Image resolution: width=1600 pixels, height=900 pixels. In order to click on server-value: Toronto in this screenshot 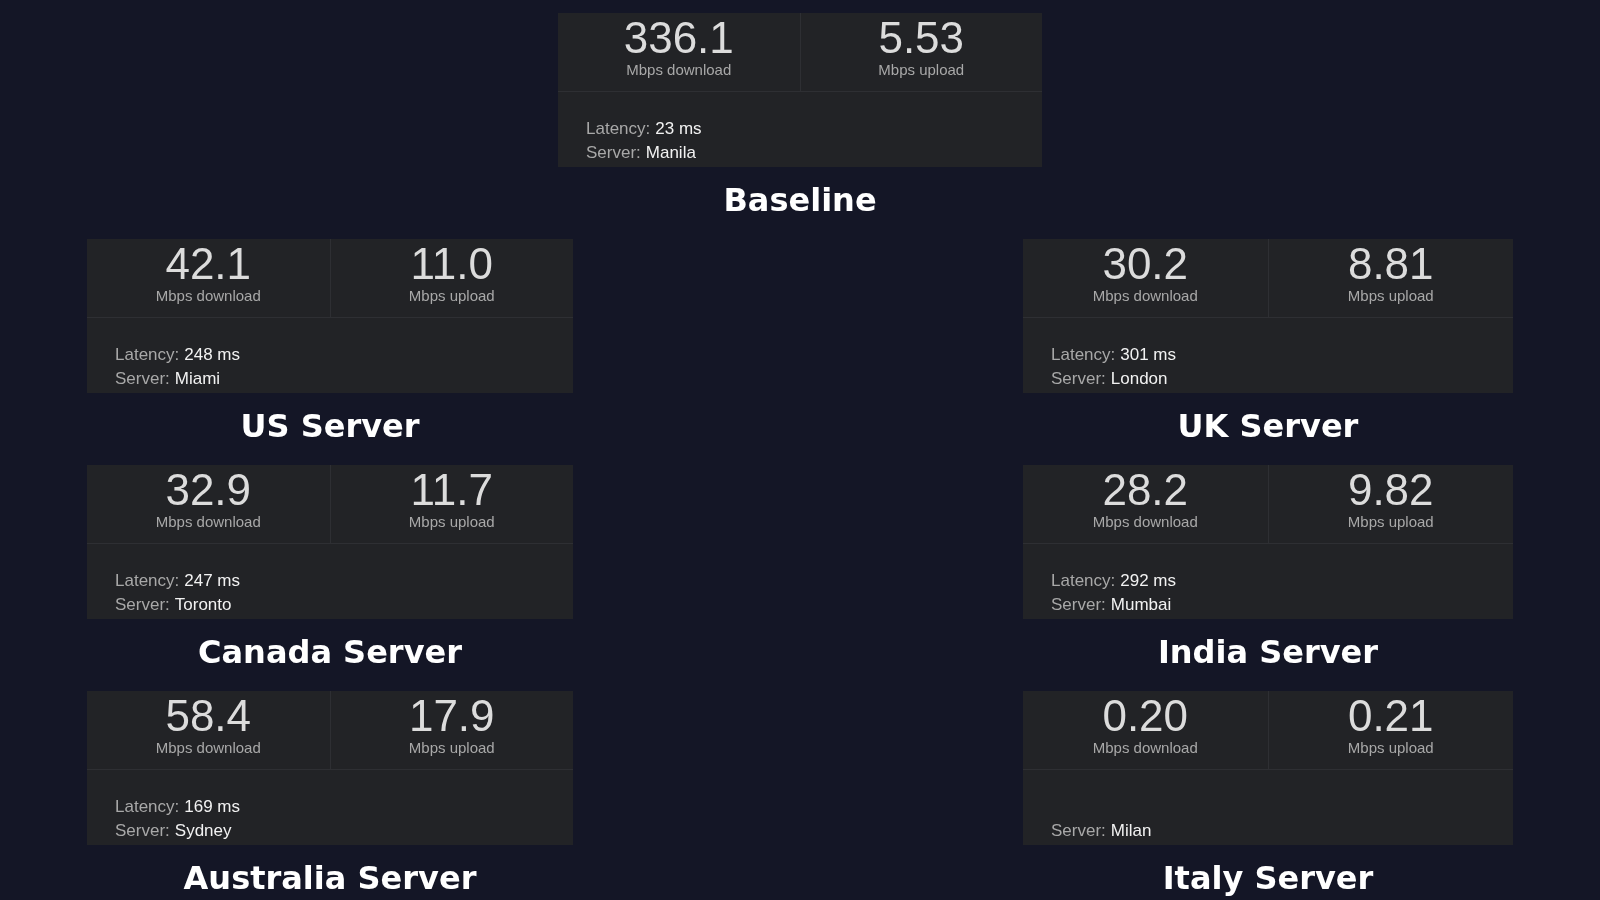, I will do `click(203, 605)`.